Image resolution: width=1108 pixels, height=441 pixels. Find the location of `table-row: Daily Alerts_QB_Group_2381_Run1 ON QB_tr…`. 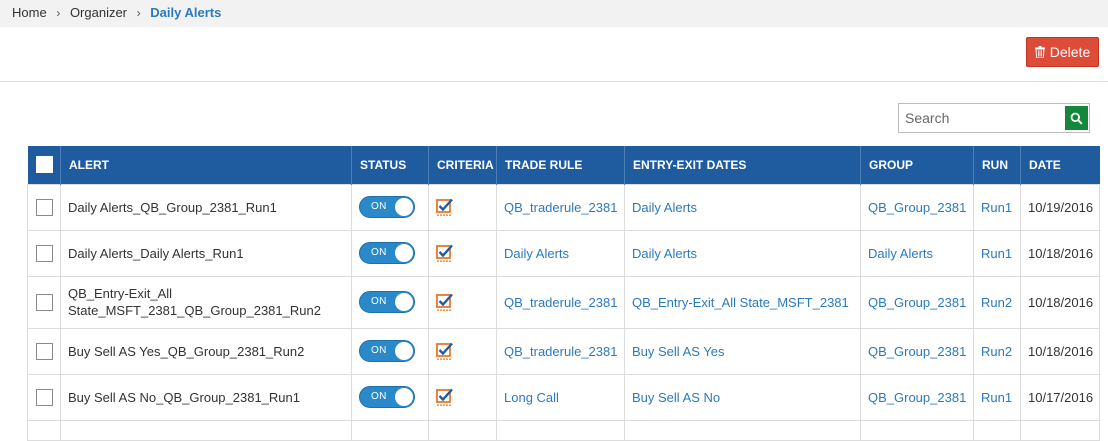

table-row: Daily Alerts_QB_Group_2381_Run1 ON QB_tr… is located at coordinates (563, 207).